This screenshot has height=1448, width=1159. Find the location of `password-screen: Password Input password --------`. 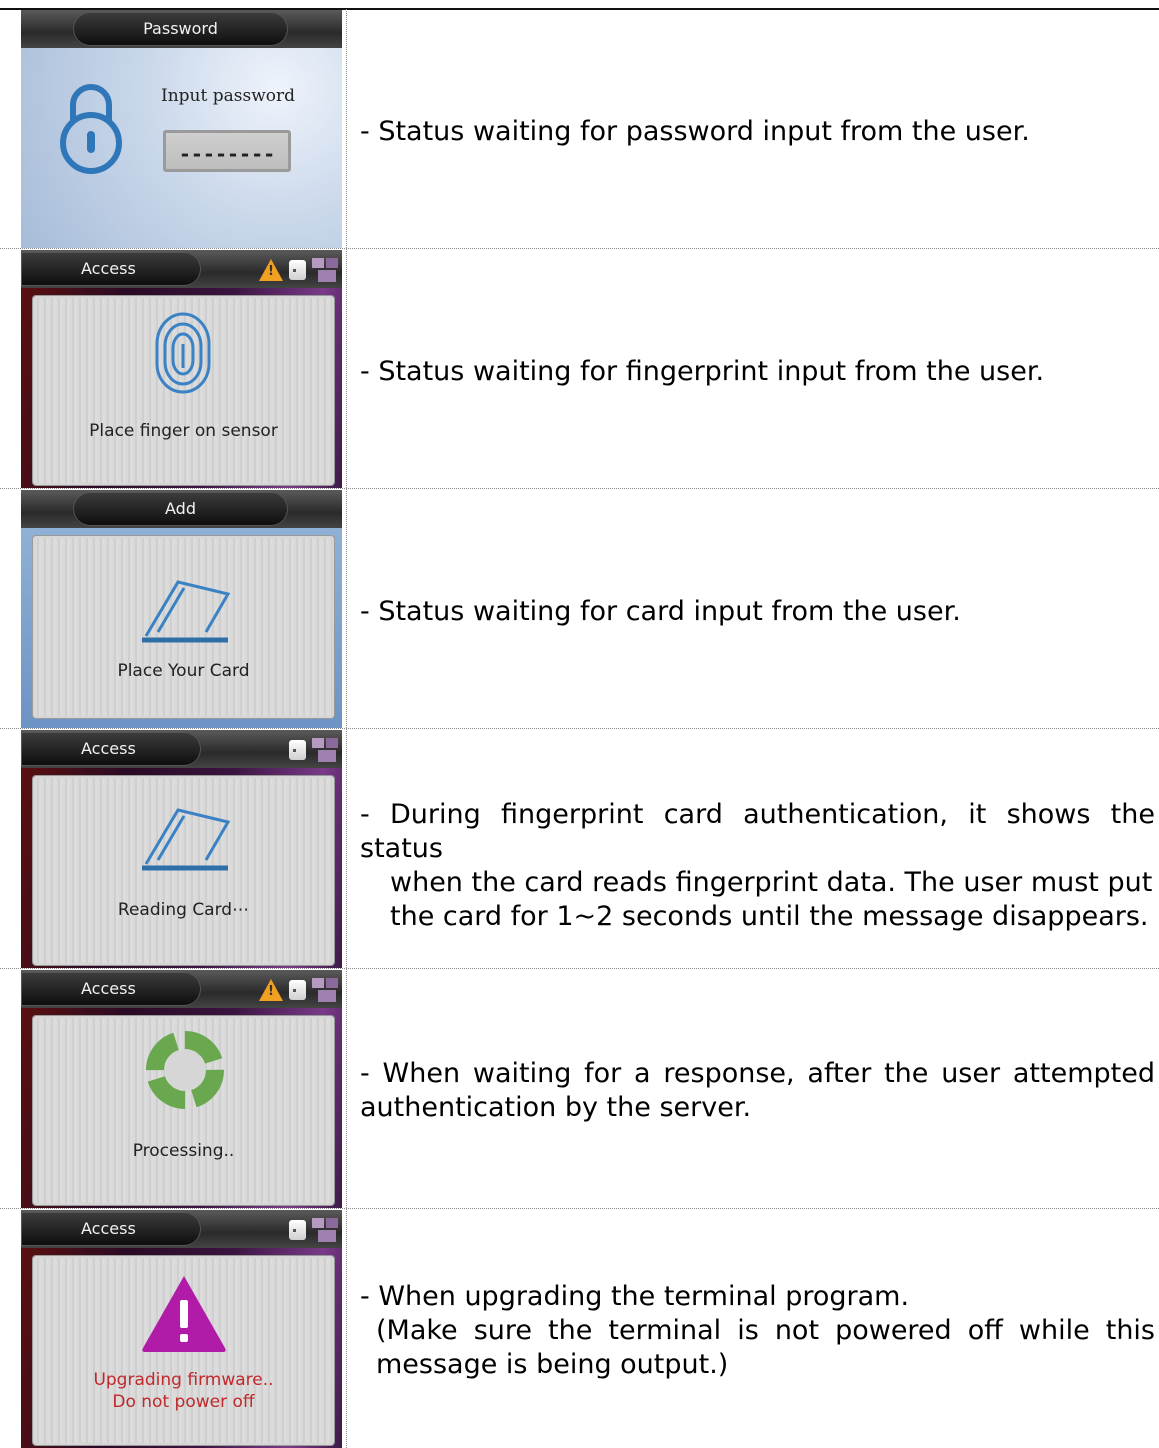

password-screen: Password Input password -------- is located at coordinates (181, 129).